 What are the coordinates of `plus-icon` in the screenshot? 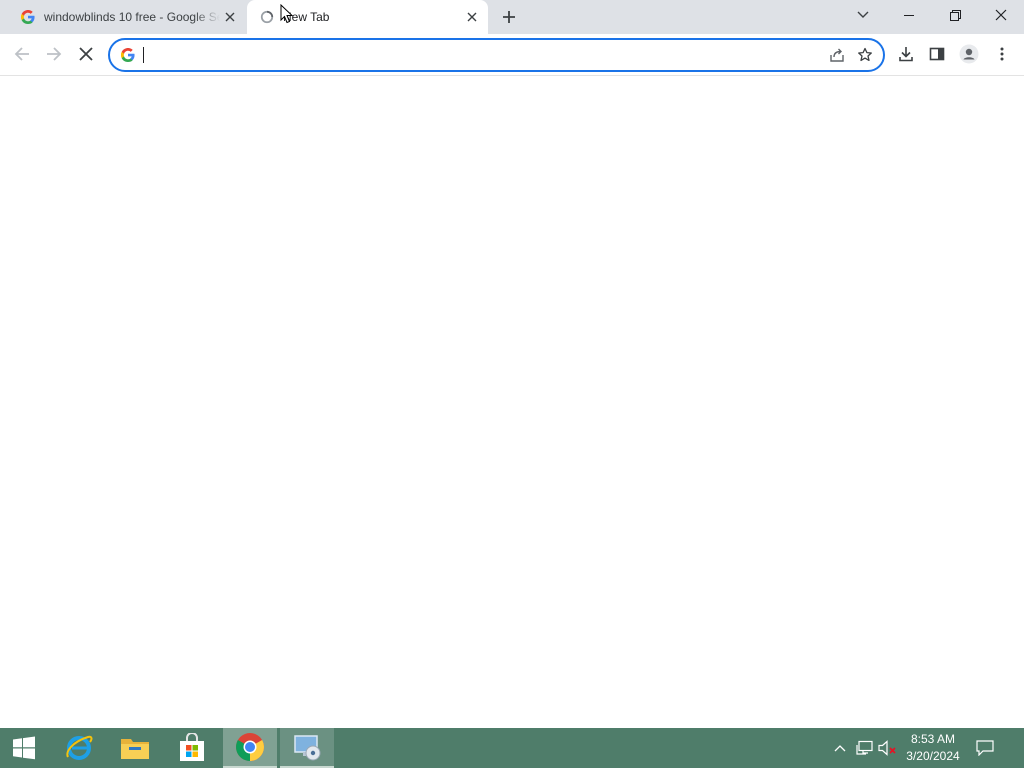 It's located at (509, 17).